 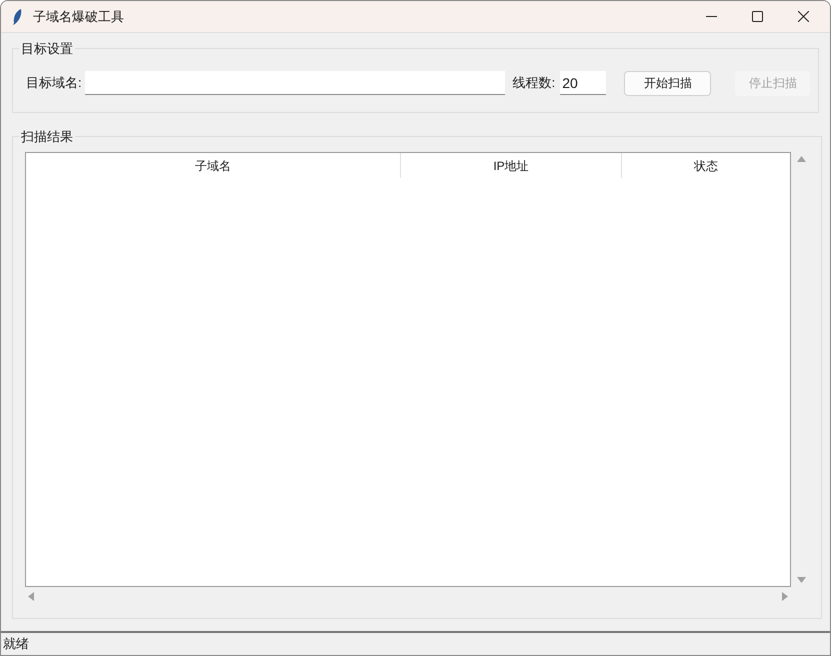 I want to click on scroll-down-icon, so click(x=801, y=580).